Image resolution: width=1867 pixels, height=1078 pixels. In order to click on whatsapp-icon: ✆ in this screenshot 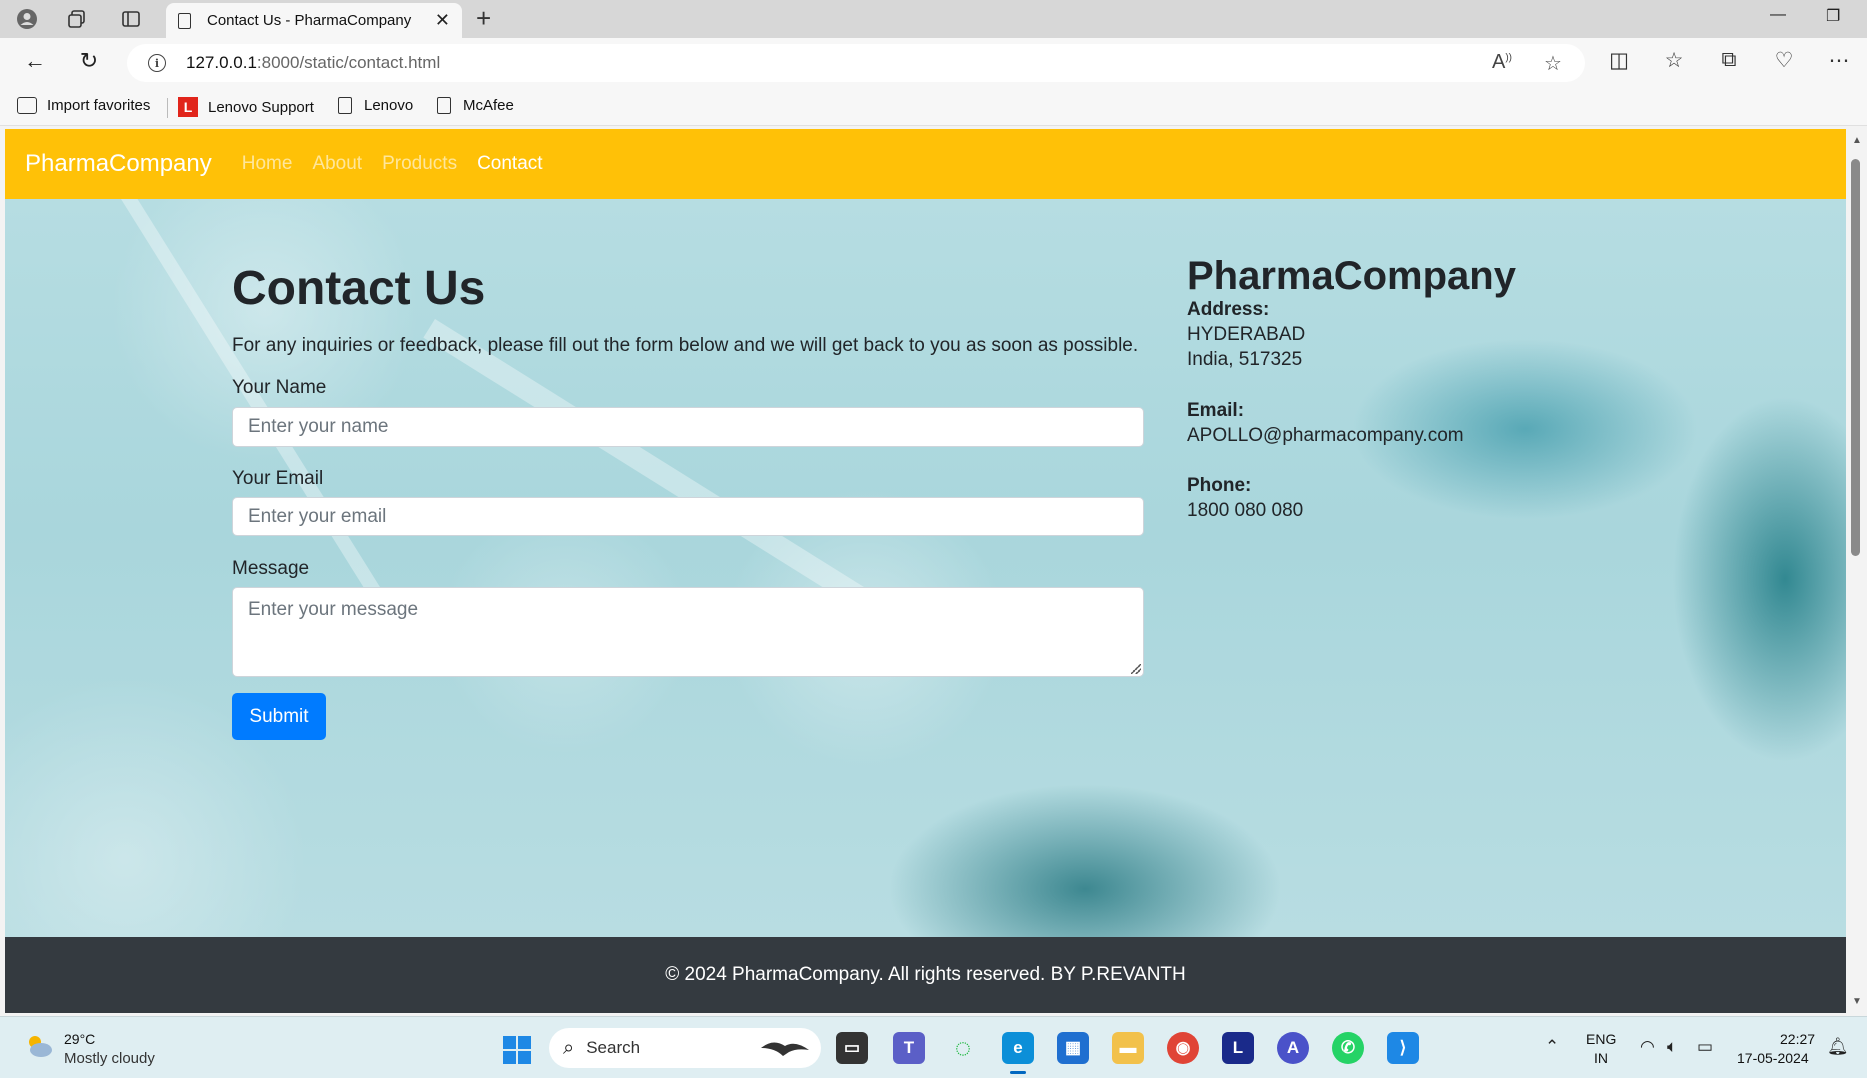, I will do `click(1348, 1048)`.